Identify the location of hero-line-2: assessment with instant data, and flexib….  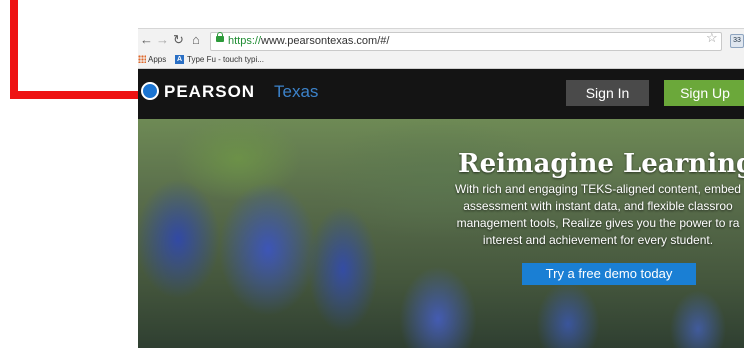
(598, 206).